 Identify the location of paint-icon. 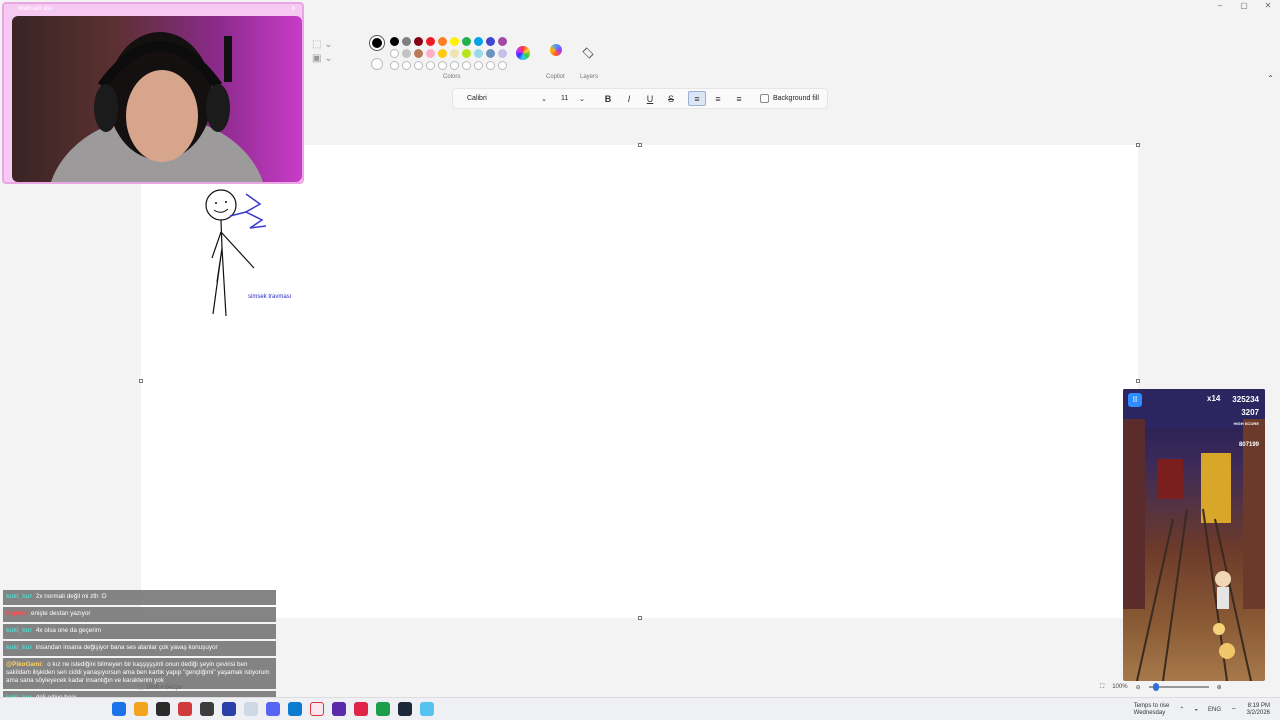
(427, 709).